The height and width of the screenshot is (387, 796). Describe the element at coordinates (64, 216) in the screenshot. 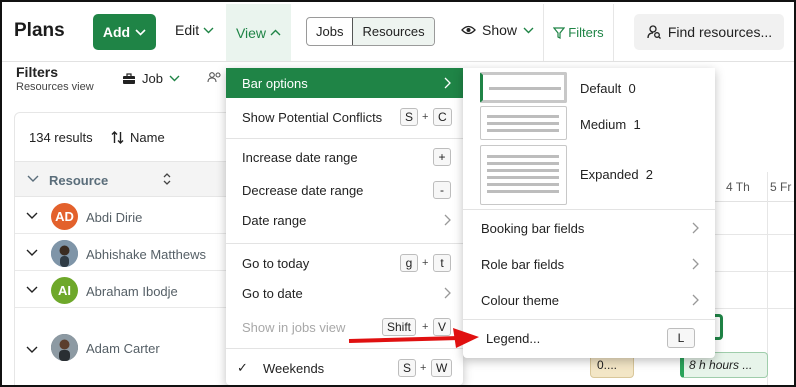

I see `avatar: AD` at that location.